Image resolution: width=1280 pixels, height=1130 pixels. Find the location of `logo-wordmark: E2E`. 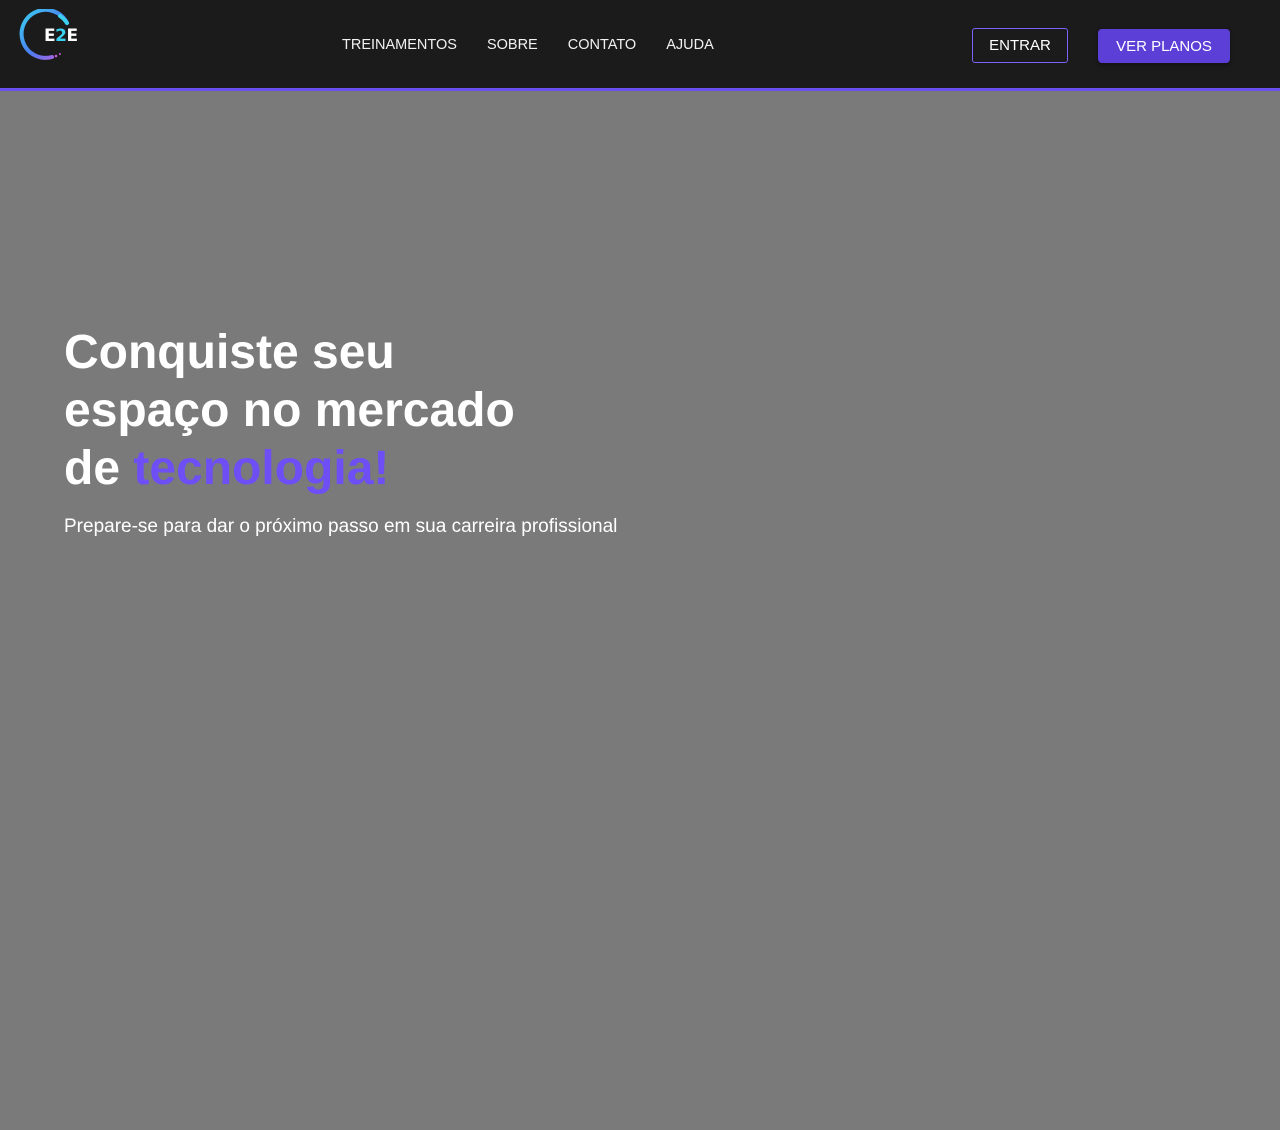

logo-wordmark: E2E is located at coordinates (61, 36).